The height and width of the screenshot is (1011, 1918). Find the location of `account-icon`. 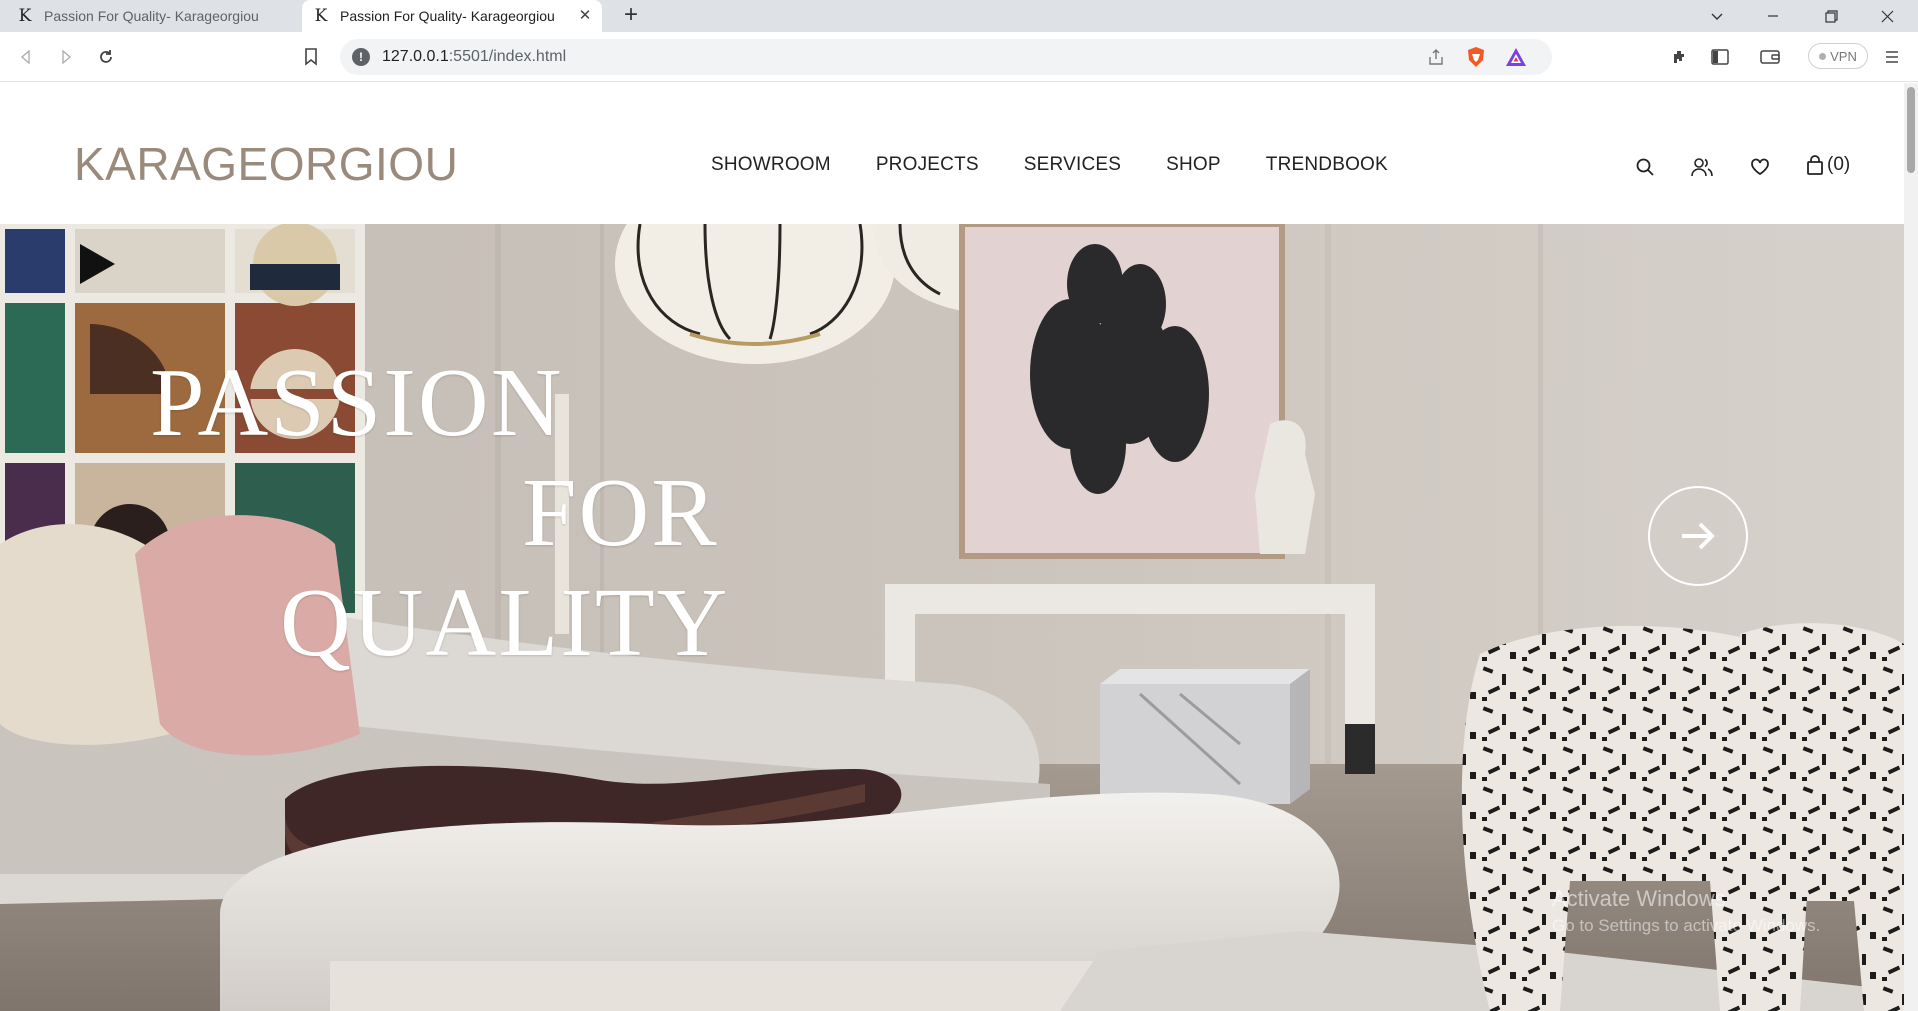

account-icon is located at coordinates (1702, 167).